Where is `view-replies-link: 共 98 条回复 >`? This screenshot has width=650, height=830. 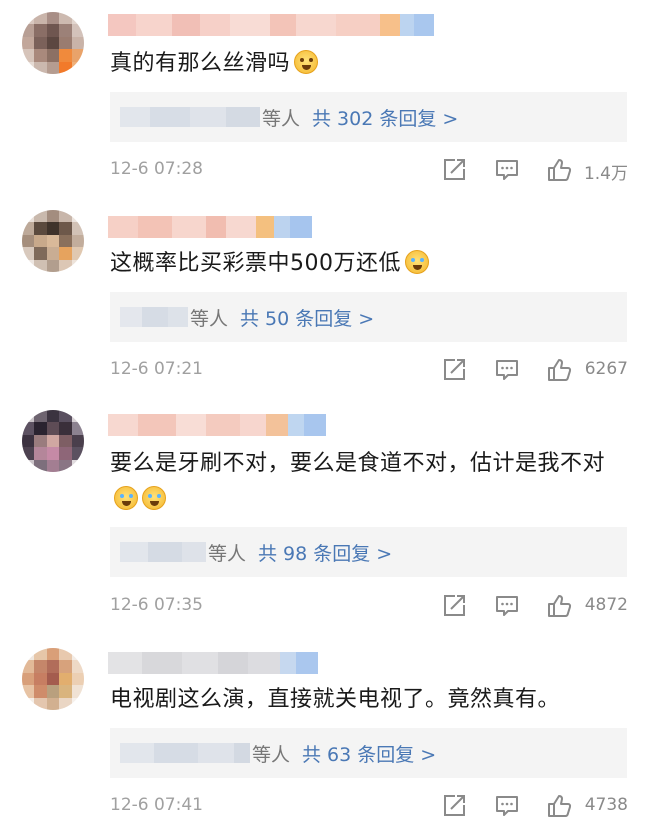
view-replies-link: 共 98 条回复 > is located at coordinates (325, 552).